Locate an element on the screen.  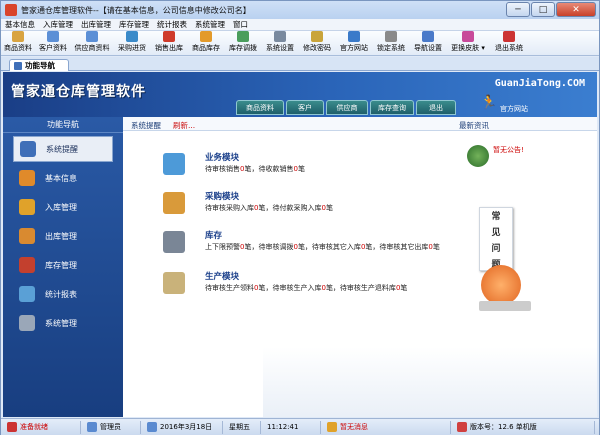
toolbar-button: 退出系统 is located at coordinates (509, 42).